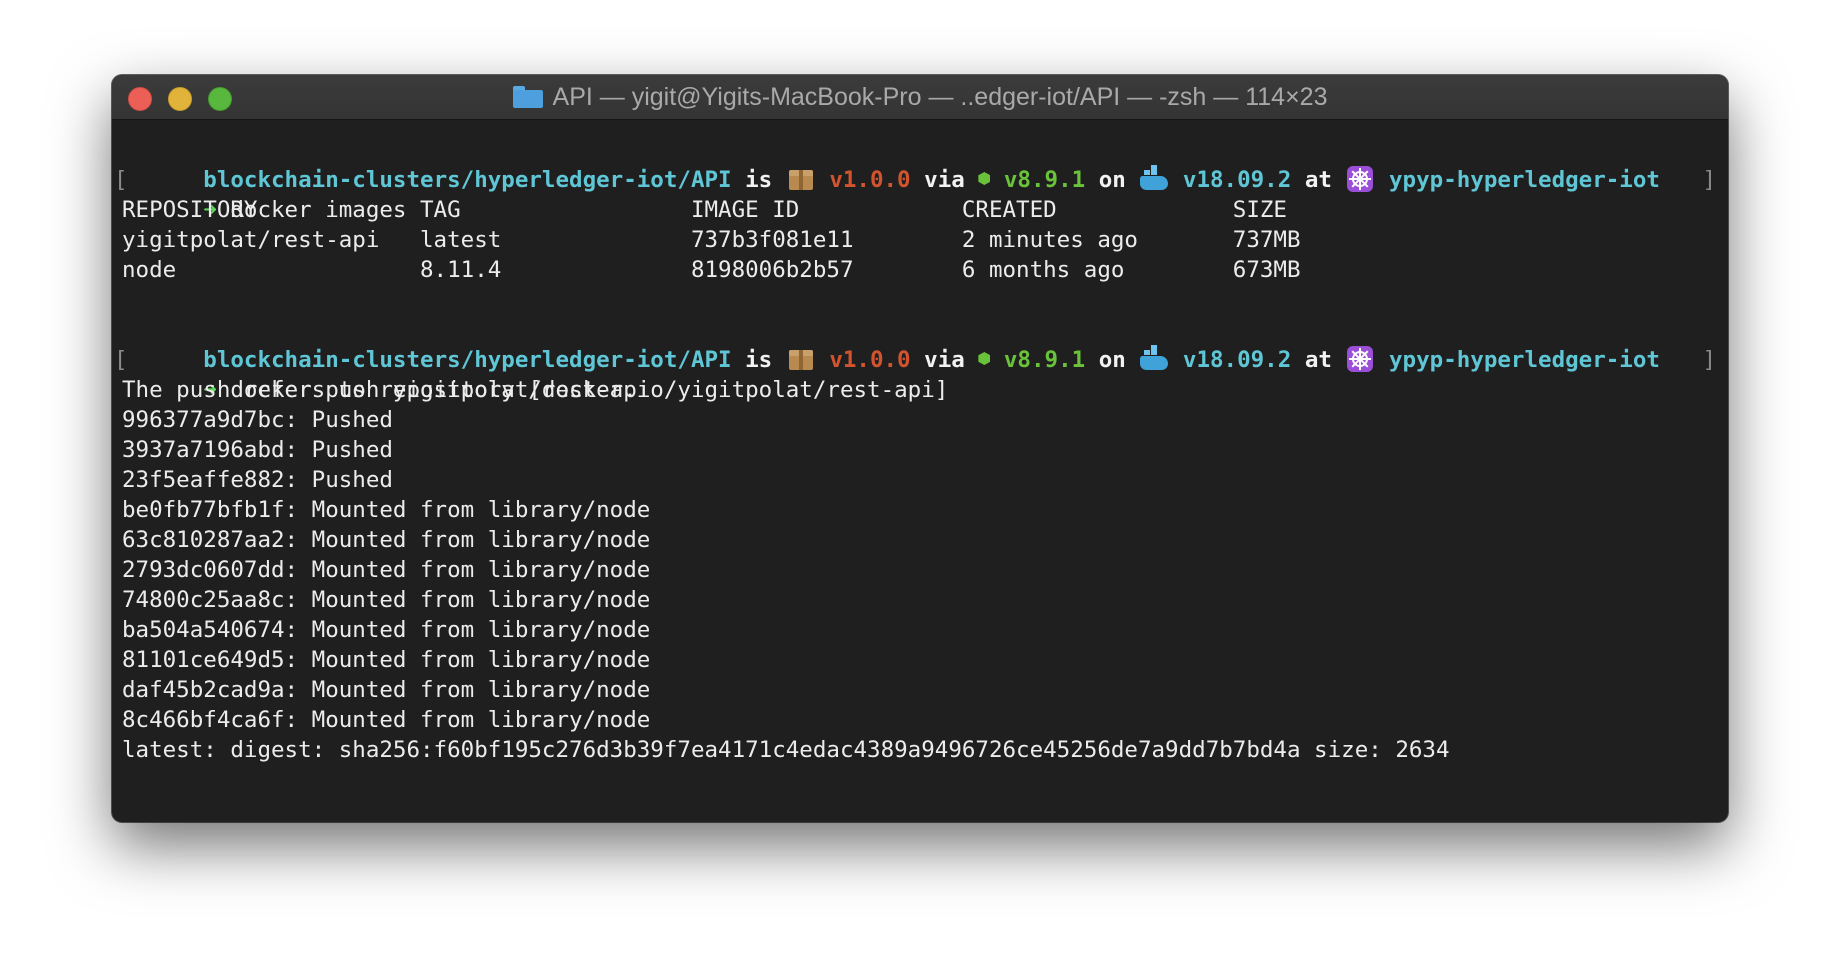  What do you see at coordinates (257, 450) in the screenshot?
I see `output-line: 3937a7196abd: Pushed` at bounding box center [257, 450].